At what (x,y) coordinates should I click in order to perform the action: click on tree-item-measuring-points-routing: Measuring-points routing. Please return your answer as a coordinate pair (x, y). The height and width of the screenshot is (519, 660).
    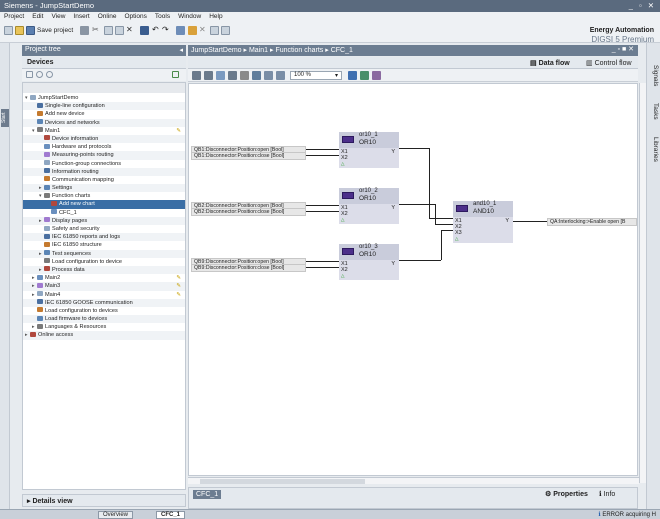
    Looking at the image, I should click on (104, 155).